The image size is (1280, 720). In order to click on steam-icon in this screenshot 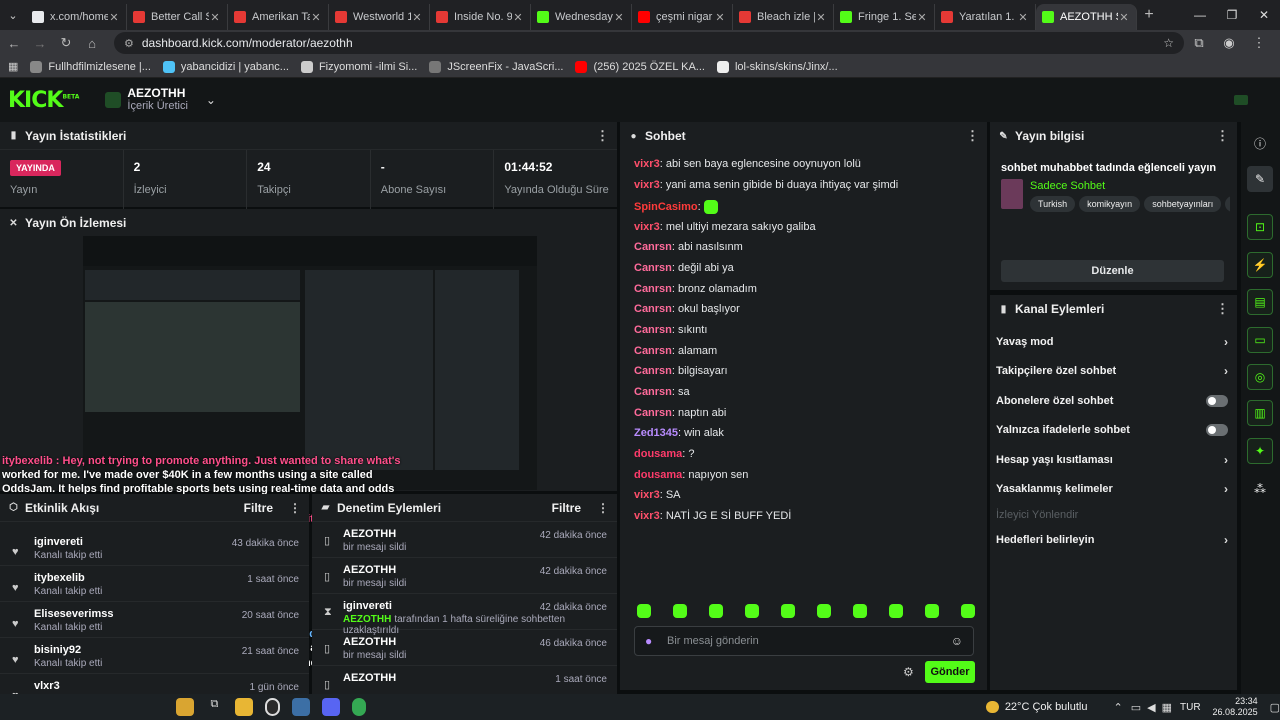, I will do `click(301, 707)`.